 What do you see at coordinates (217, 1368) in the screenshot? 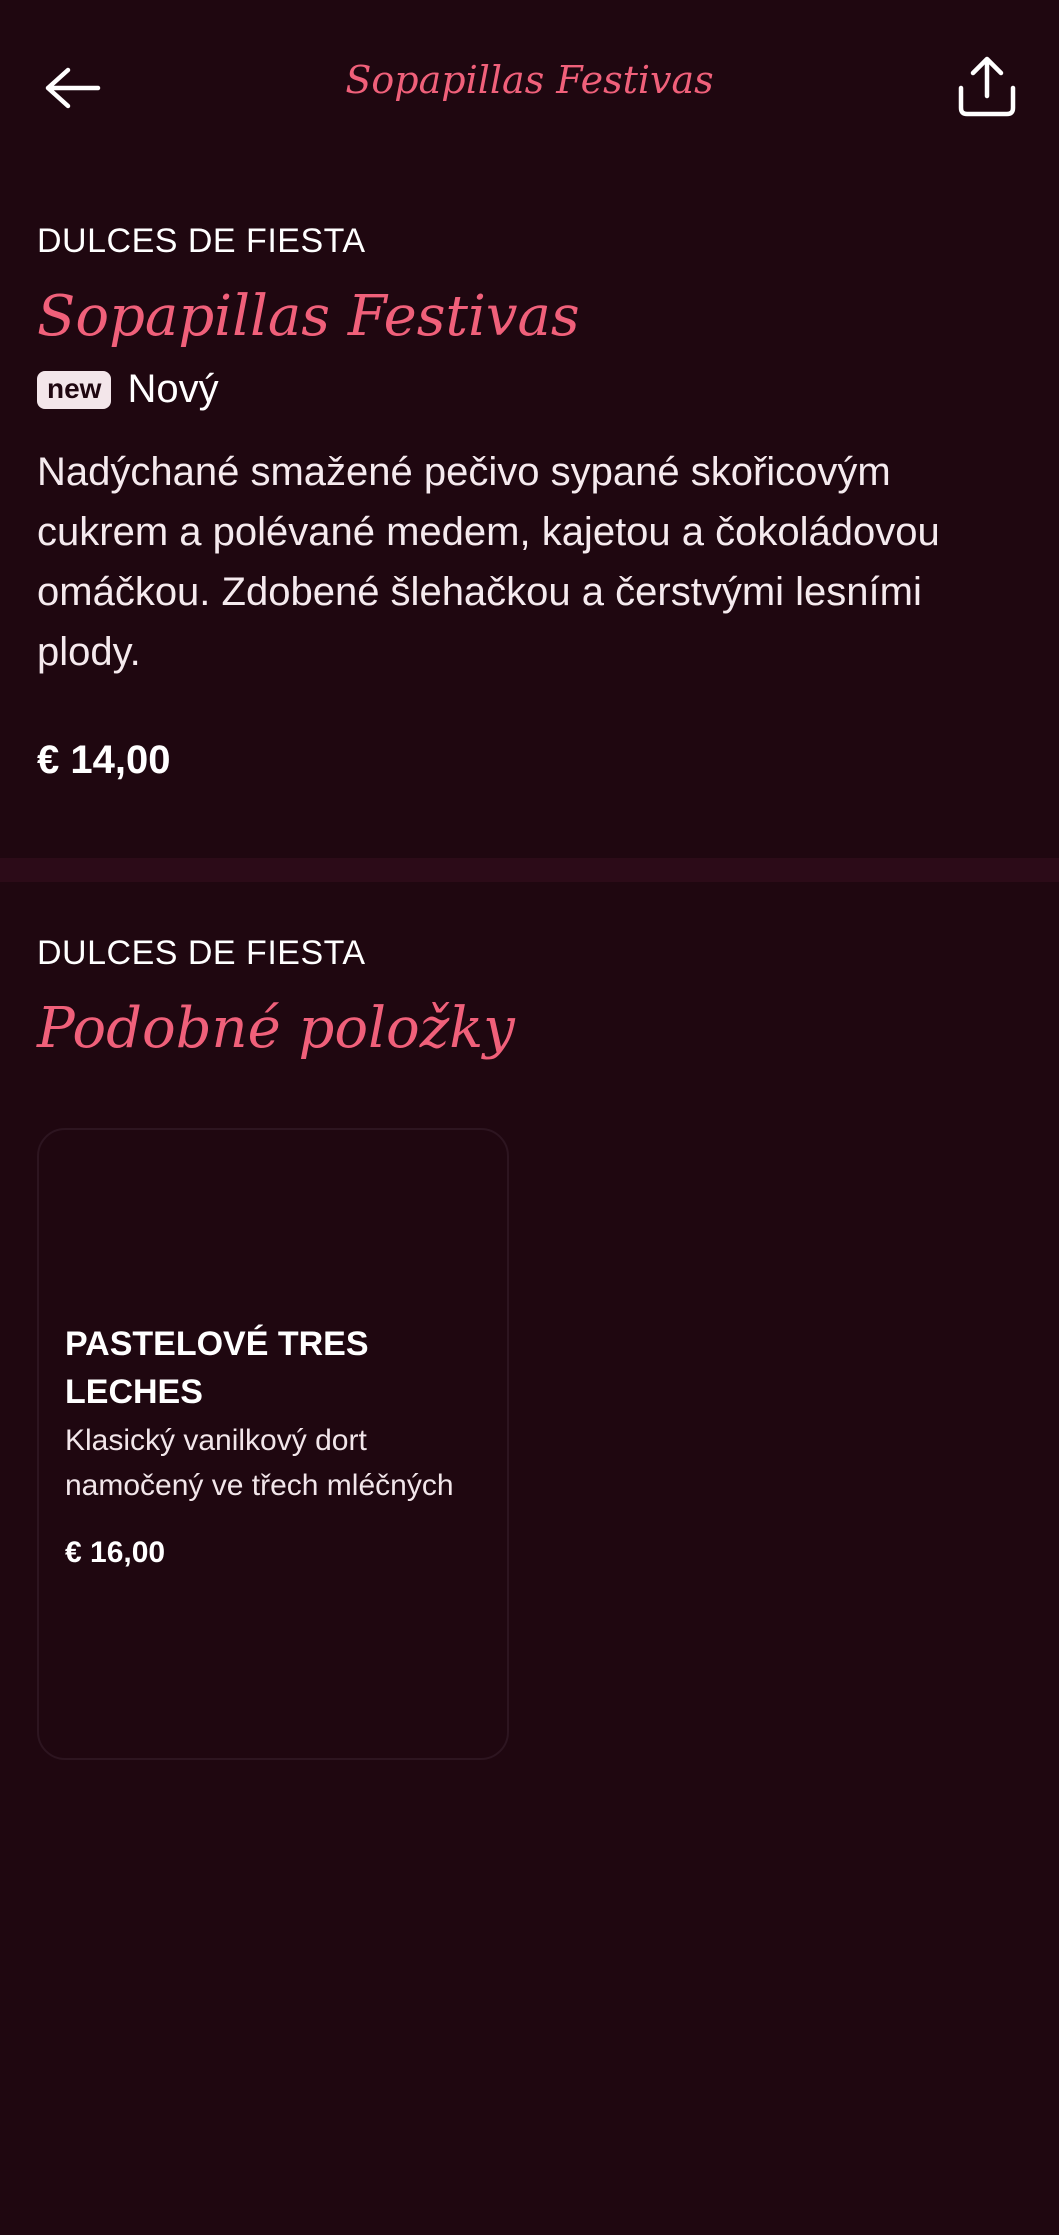
I see `similar-item-name: PASTELOVÉ TRES LECHES` at bounding box center [217, 1368].